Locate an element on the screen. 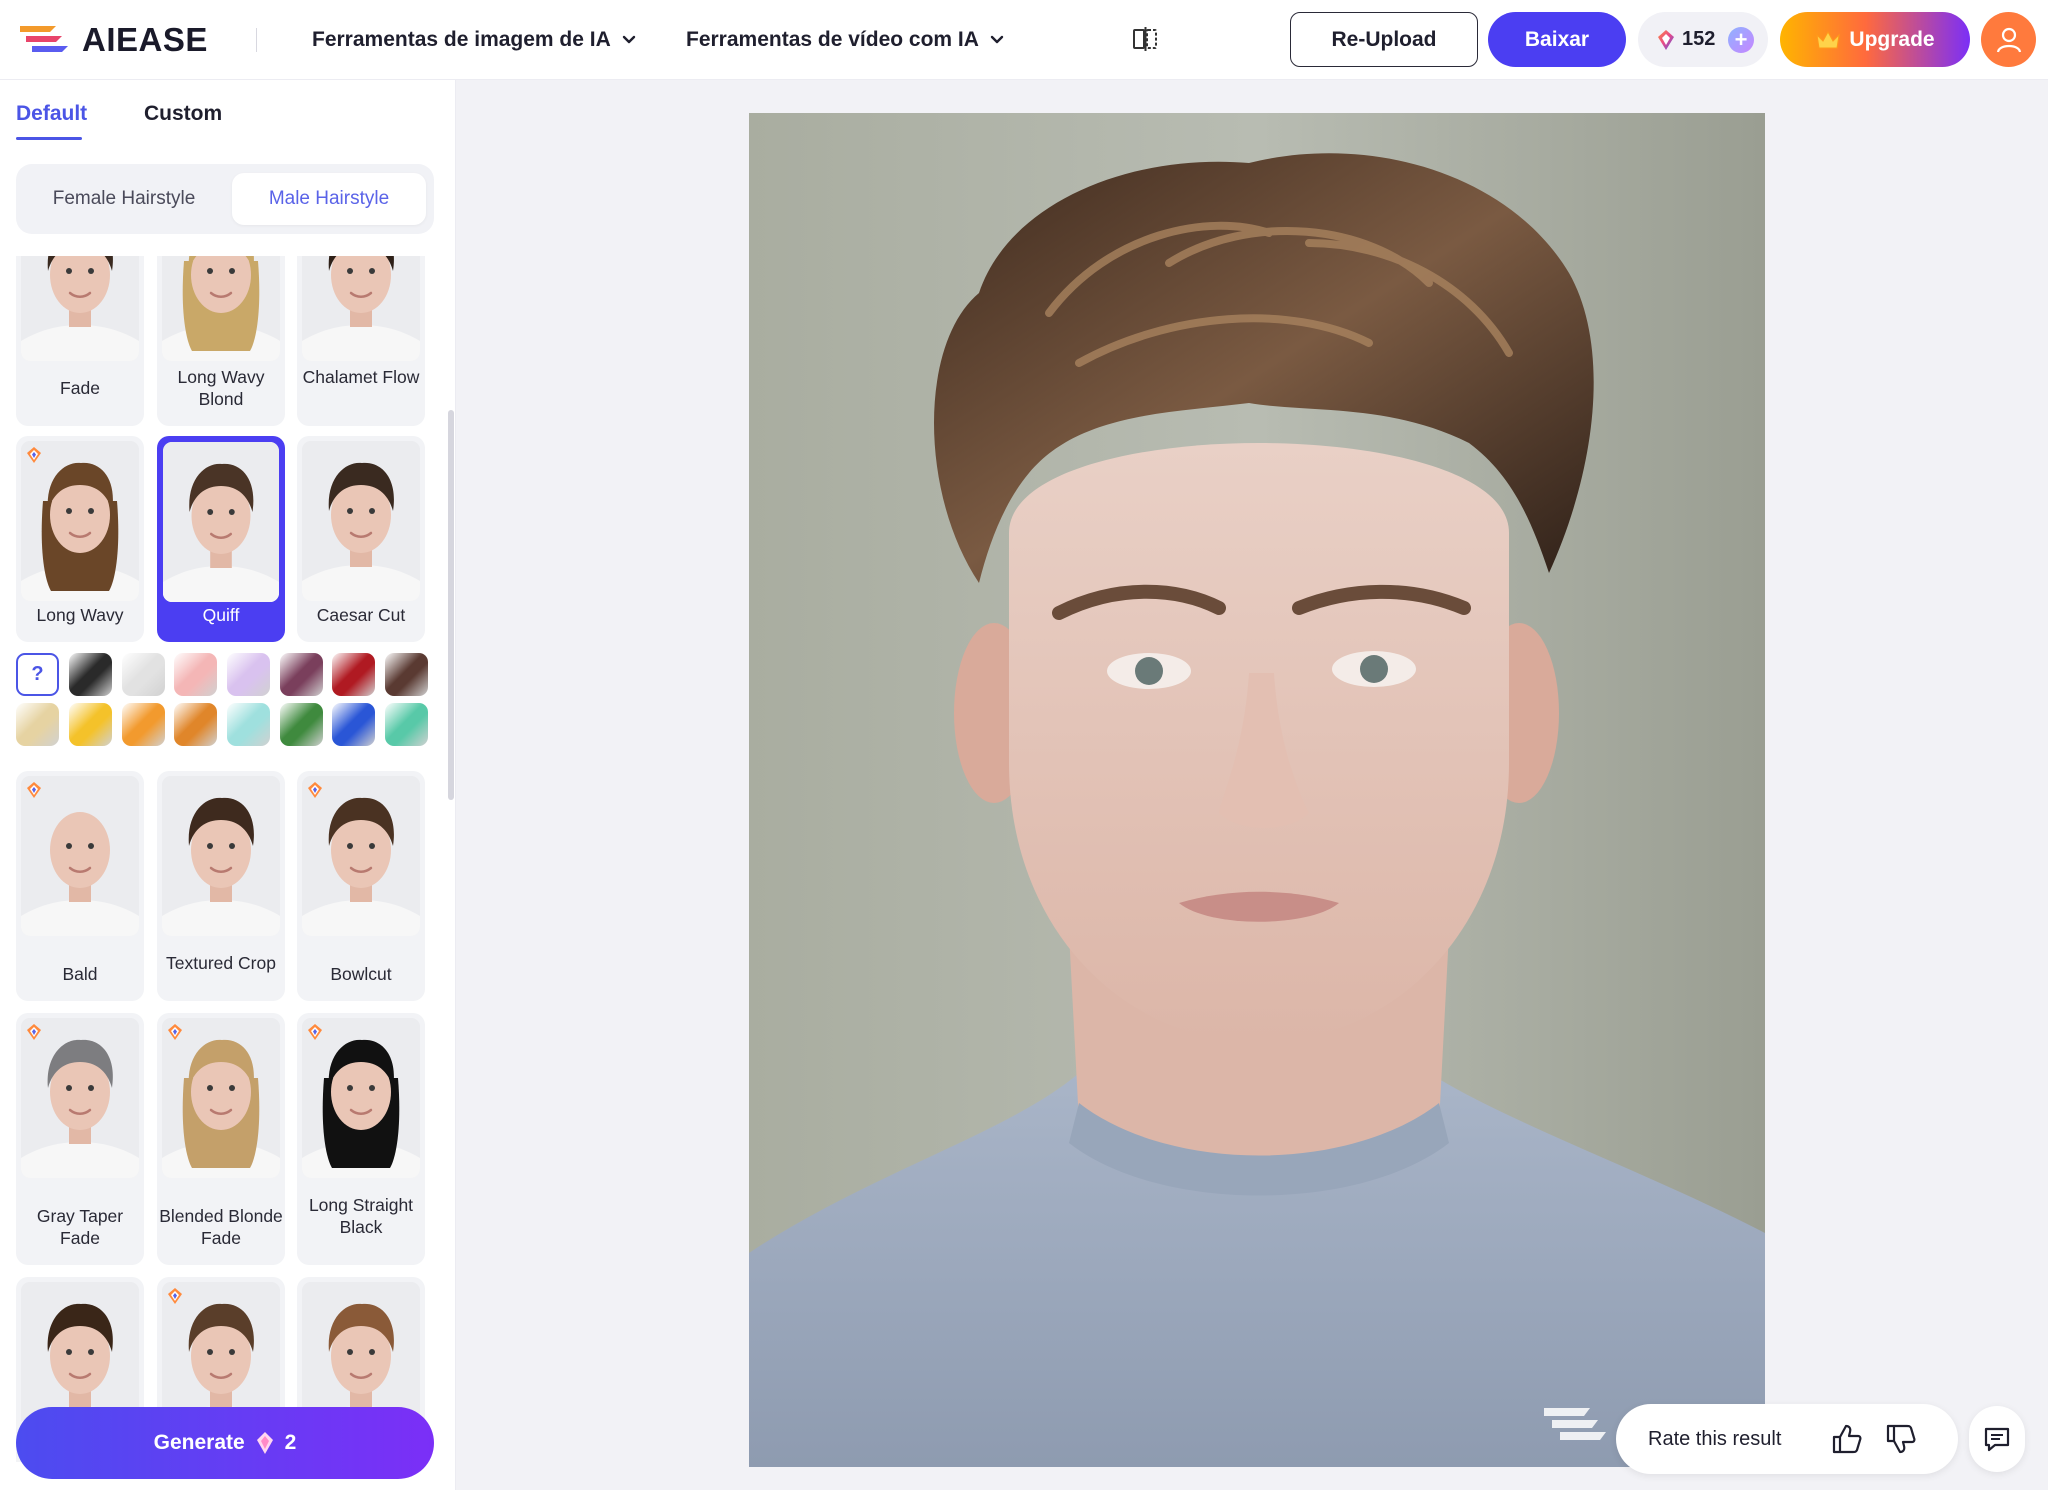  generate-cost: 2 is located at coordinates (290, 1442).